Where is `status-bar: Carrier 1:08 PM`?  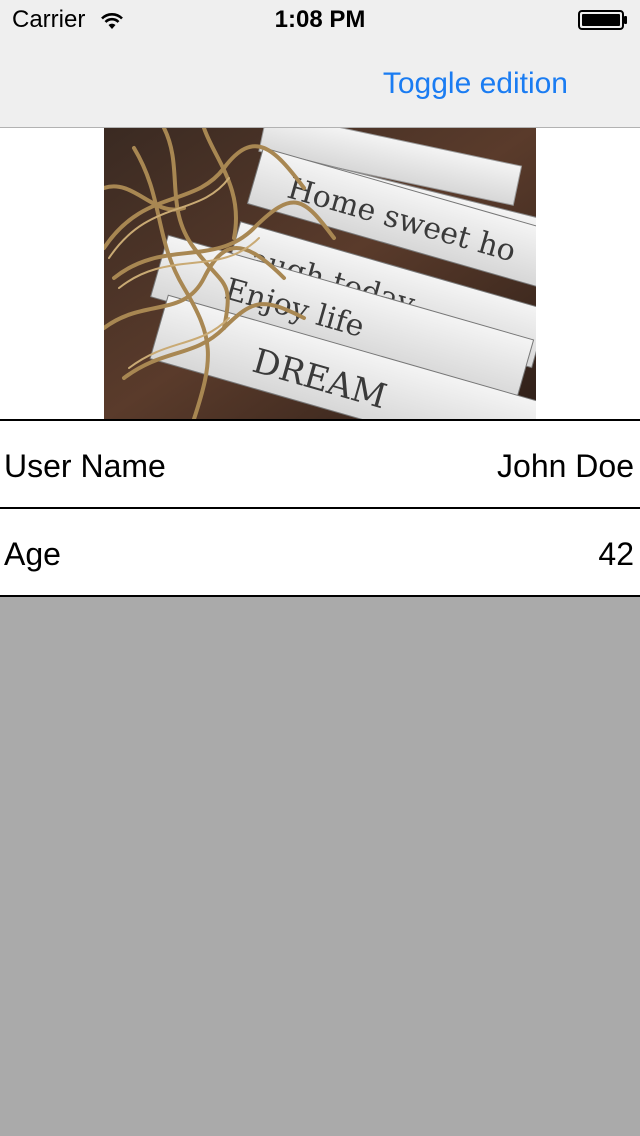
status-bar: Carrier 1:08 PM is located at coordinates (320, 20).